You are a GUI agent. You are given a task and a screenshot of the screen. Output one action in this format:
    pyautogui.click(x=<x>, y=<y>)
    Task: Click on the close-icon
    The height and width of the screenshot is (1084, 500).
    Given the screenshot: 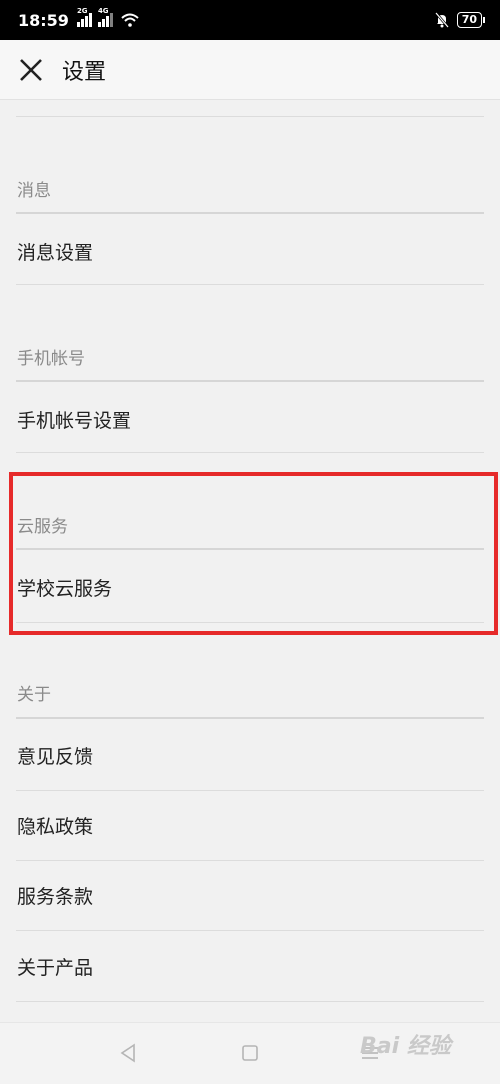 What is the action you would take?
    pyautogui.click(x=31, y=69)
    